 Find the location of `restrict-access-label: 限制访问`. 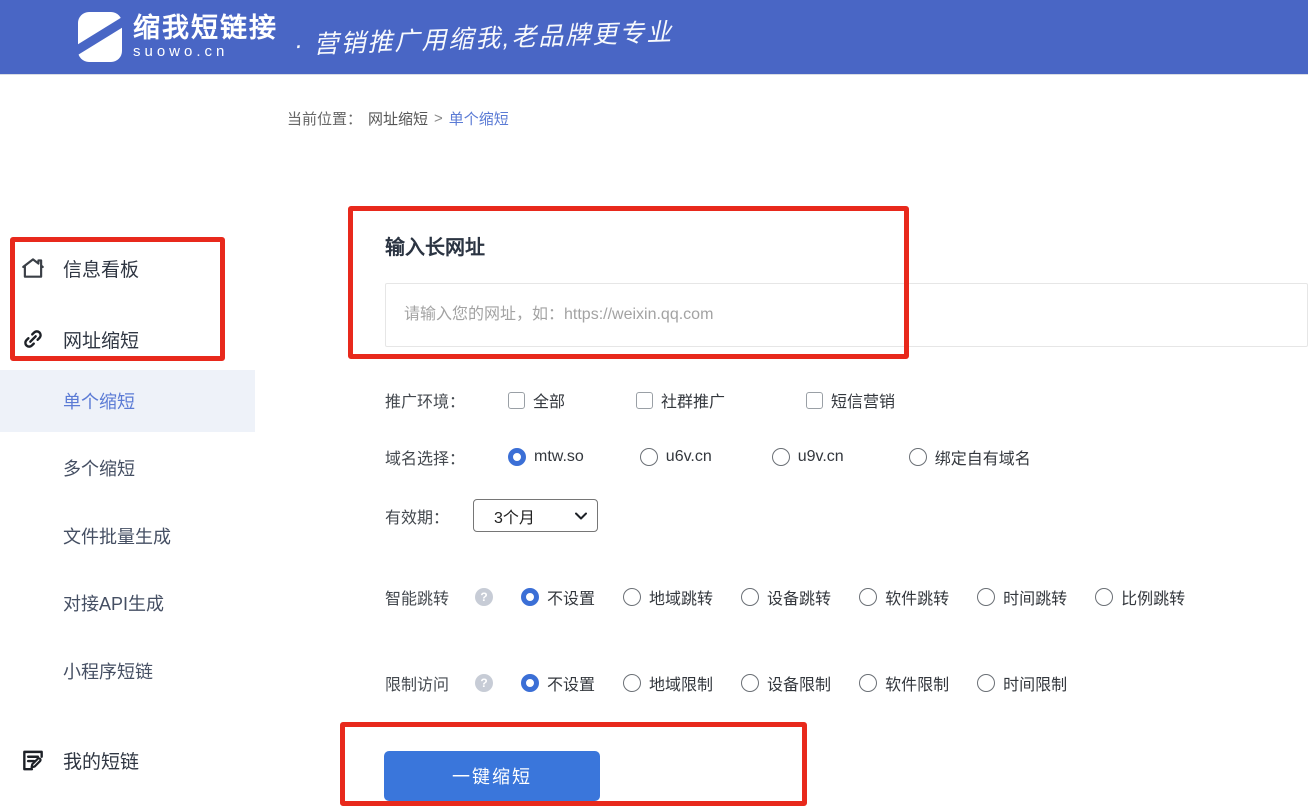

restrict-access-label: 限制访问 is located at coordinates (417, 685).